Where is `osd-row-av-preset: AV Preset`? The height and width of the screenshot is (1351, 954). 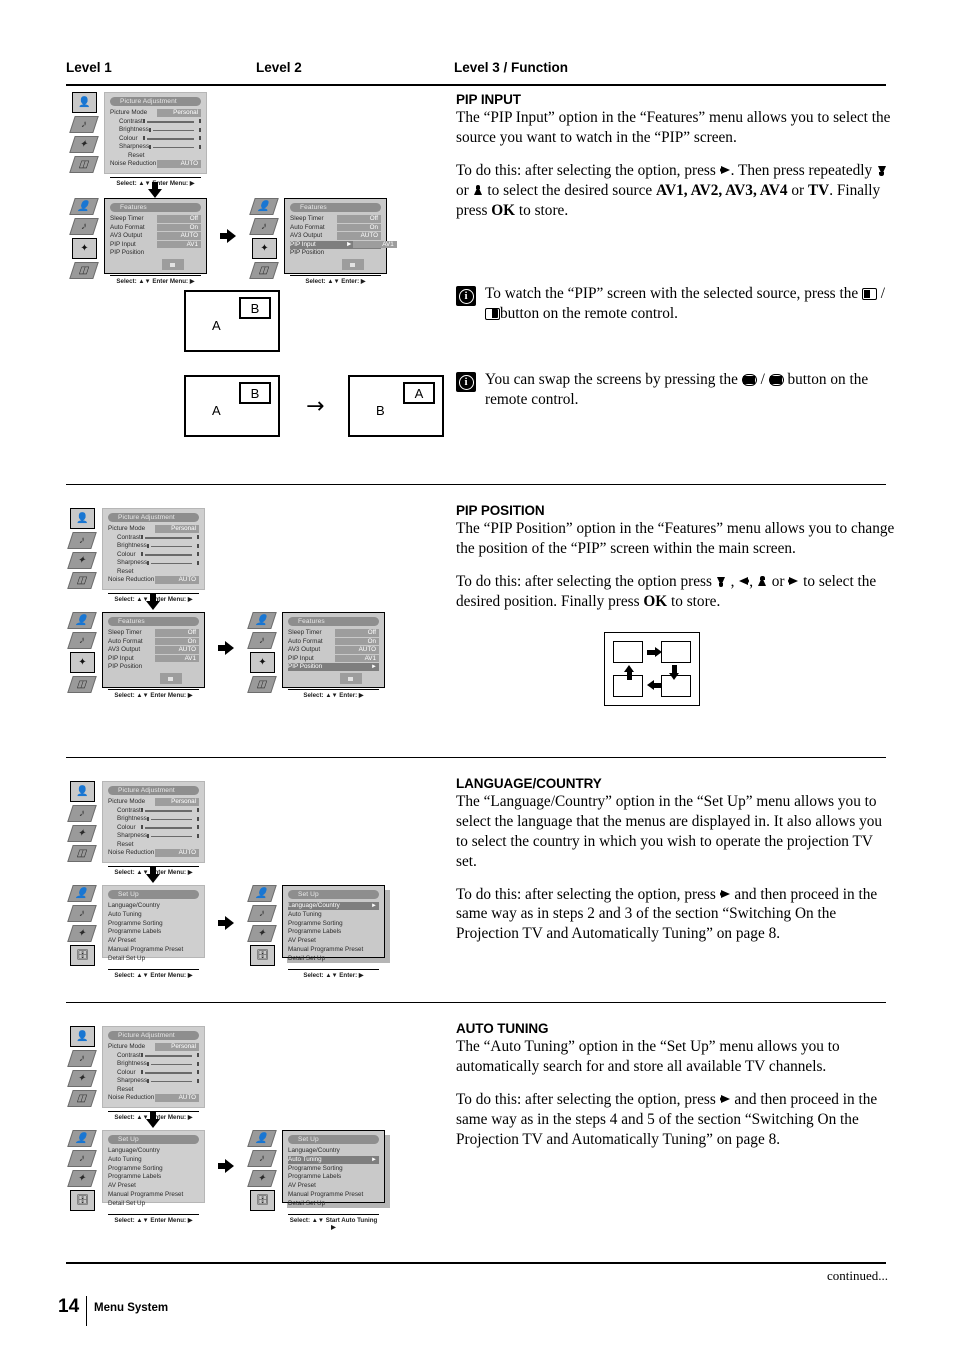
osd-row-av-preset: AV Preset is located at coordinates (333, 1186).